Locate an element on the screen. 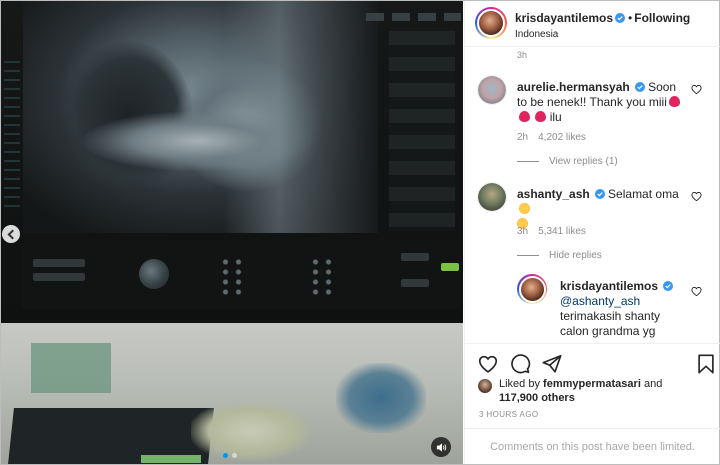  comment-icon is located at coordinates (520, 364).